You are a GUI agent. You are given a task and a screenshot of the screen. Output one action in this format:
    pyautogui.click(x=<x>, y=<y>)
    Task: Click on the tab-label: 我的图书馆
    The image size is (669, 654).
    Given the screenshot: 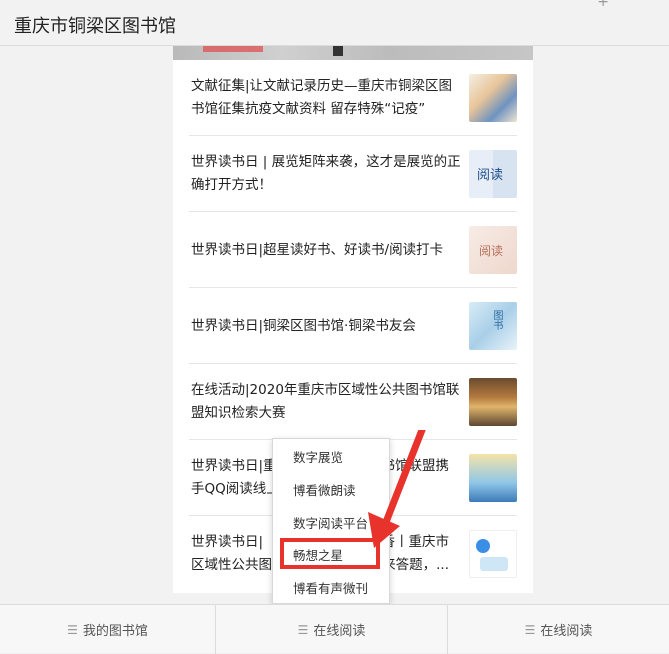 What is the action you would take?
    pyautogui.click(x=115, y=631)
    